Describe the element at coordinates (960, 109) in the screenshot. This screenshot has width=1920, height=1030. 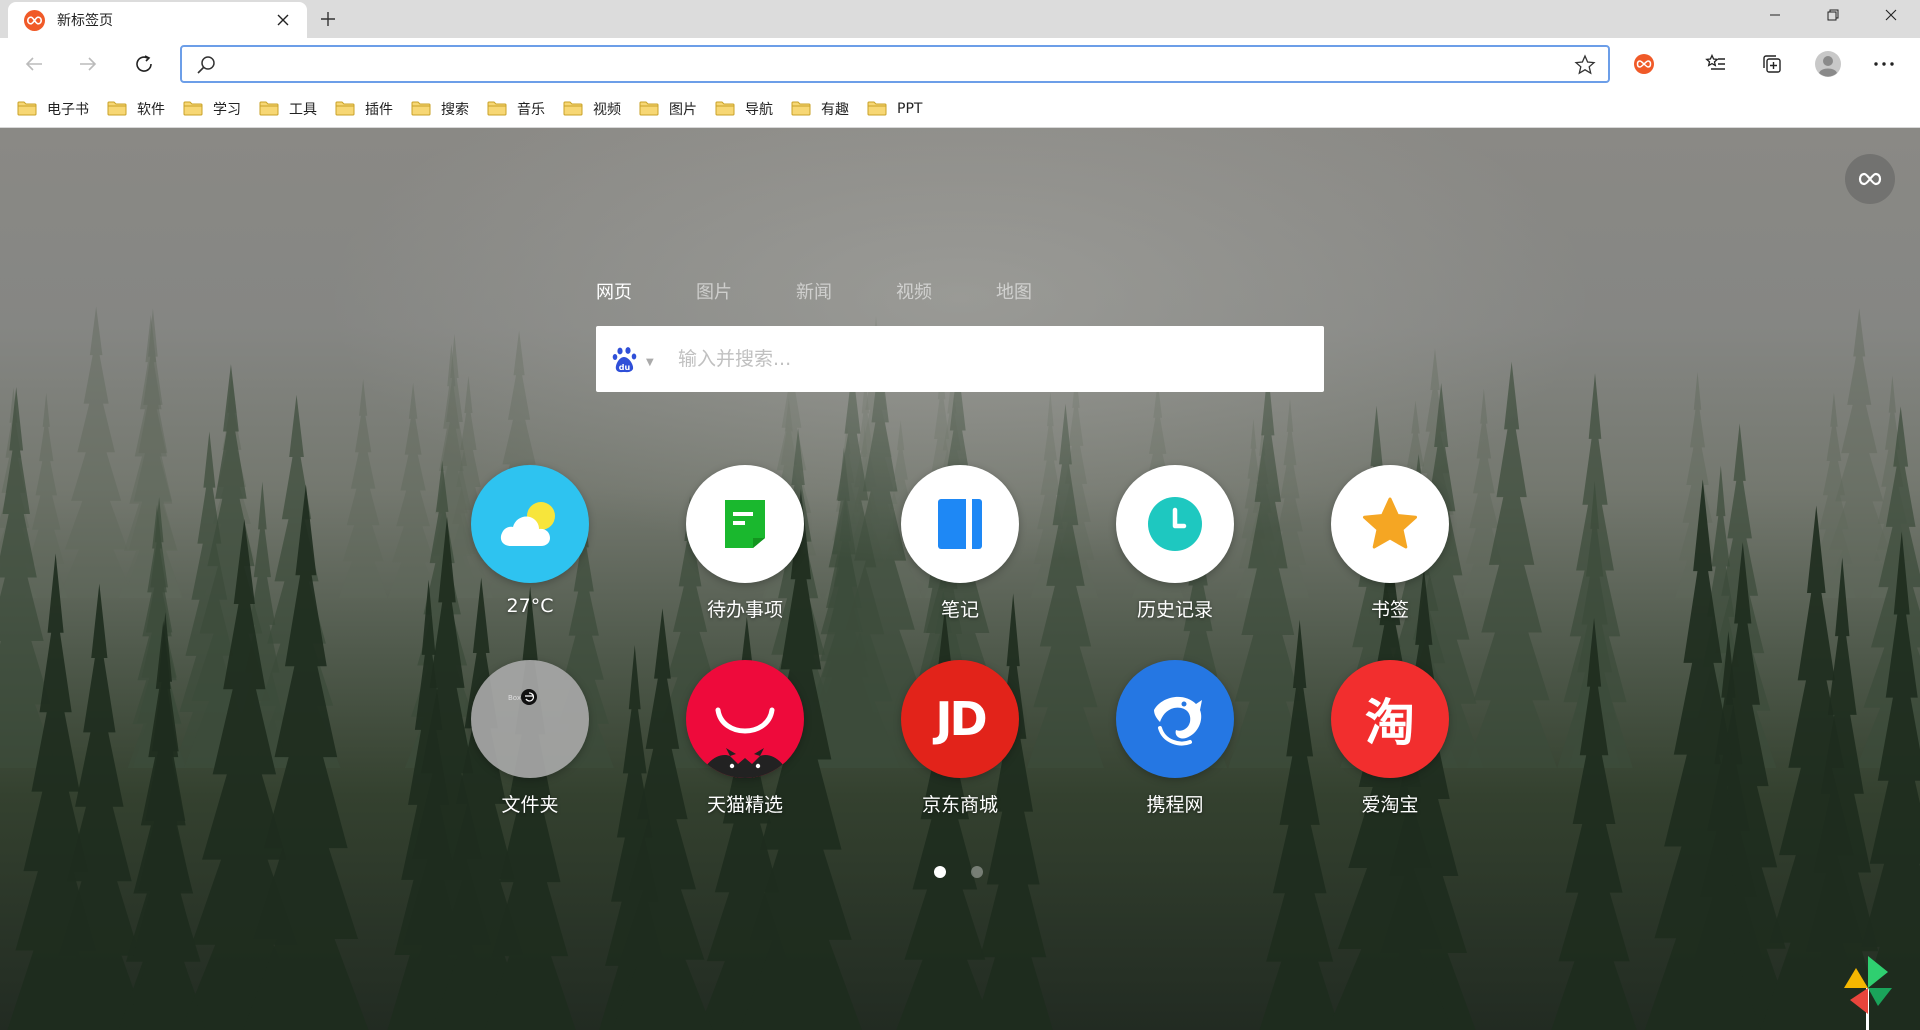
I see `bookmarks-bar: 电子书 软件 学习 工具 插件 搜索 音乐 视频 图片 导航 有趣 PPT` at that location.